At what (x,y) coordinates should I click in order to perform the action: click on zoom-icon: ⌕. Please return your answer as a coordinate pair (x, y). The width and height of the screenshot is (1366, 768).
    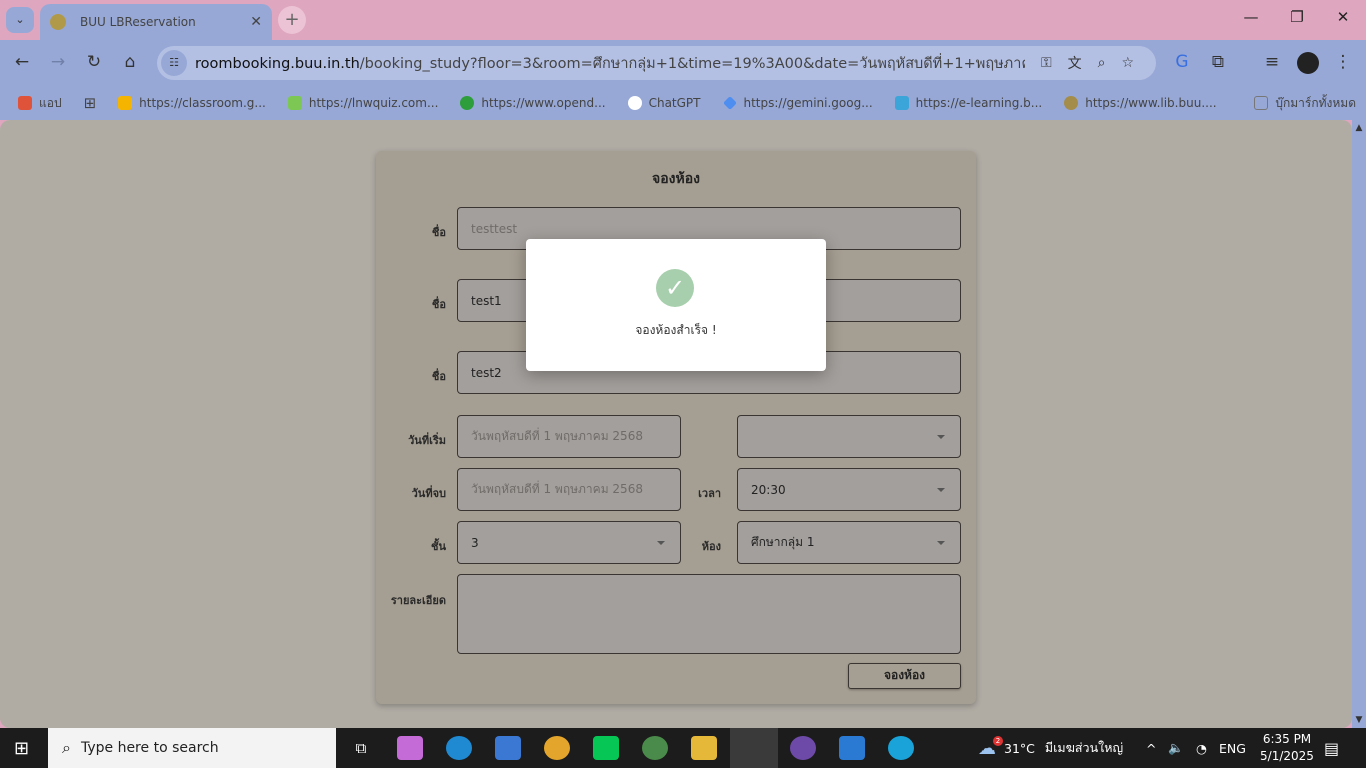
    Looking at the image, I should click on (1102, 63).